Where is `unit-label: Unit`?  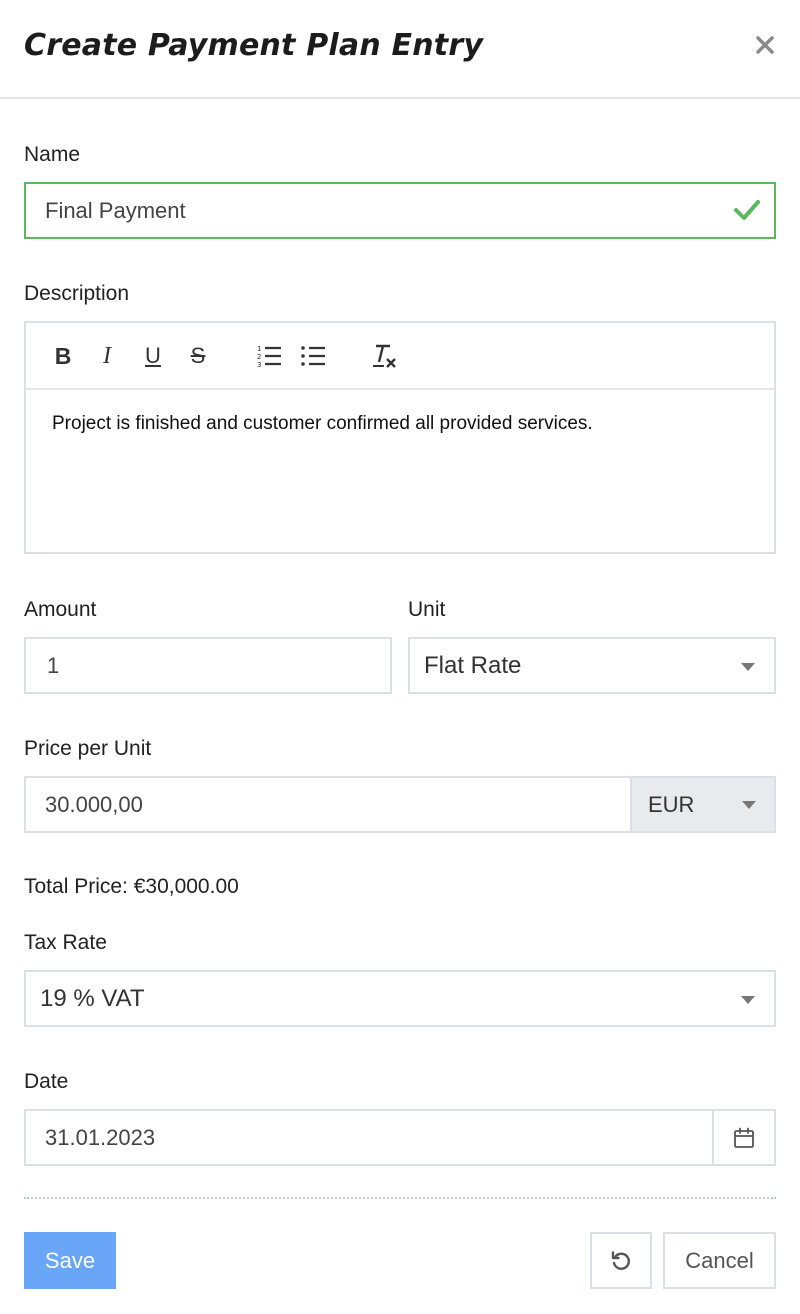 unit-label: Unit is located at coordinates (427, 609).